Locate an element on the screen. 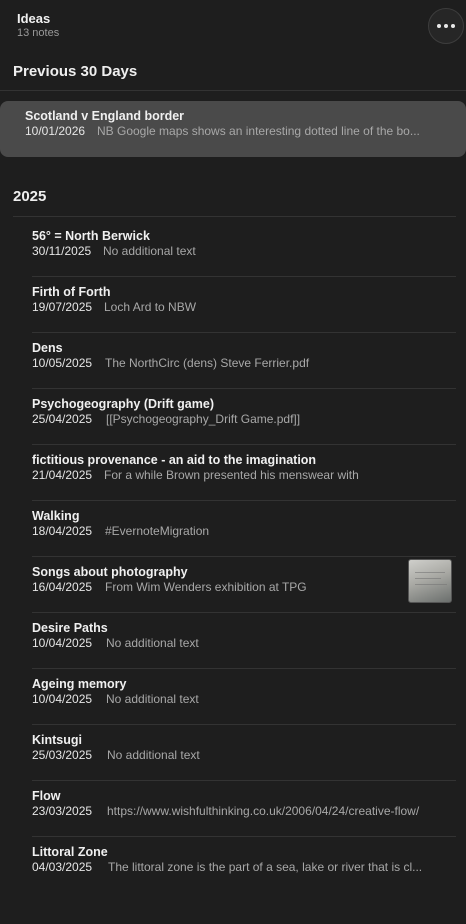 The image size is (466, 924). note-item: Walking 18/04/2025 #EvernoteMigration is located at coordinates (233, 529).